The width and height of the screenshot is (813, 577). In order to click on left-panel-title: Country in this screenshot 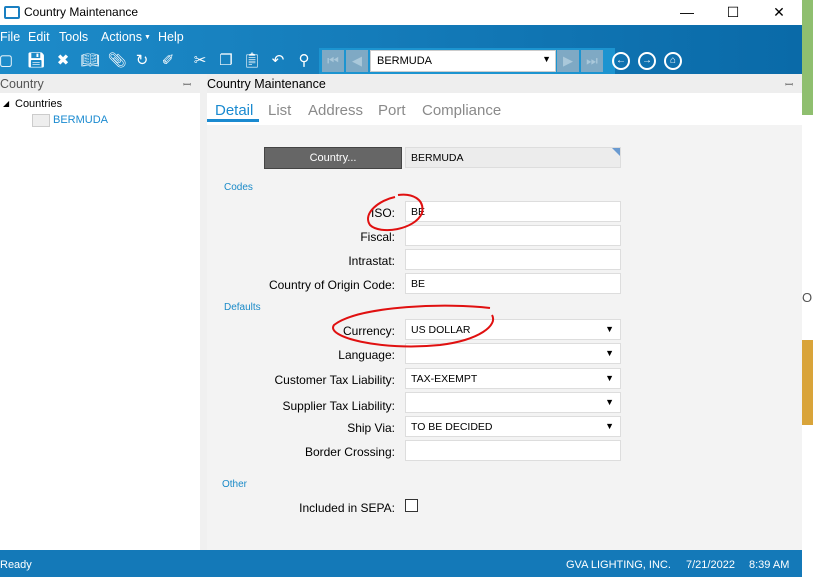, I will do `click(22, 84)`.